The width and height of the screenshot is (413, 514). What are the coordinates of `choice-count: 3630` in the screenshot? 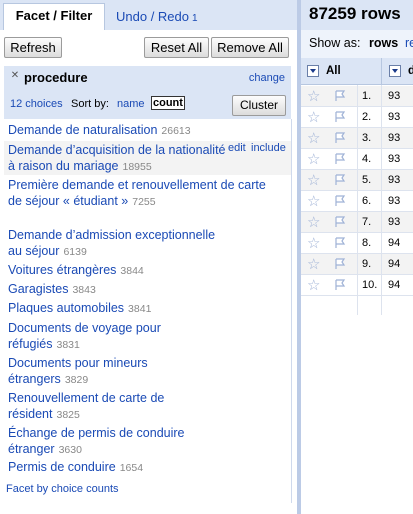 It's located at (70, 450).